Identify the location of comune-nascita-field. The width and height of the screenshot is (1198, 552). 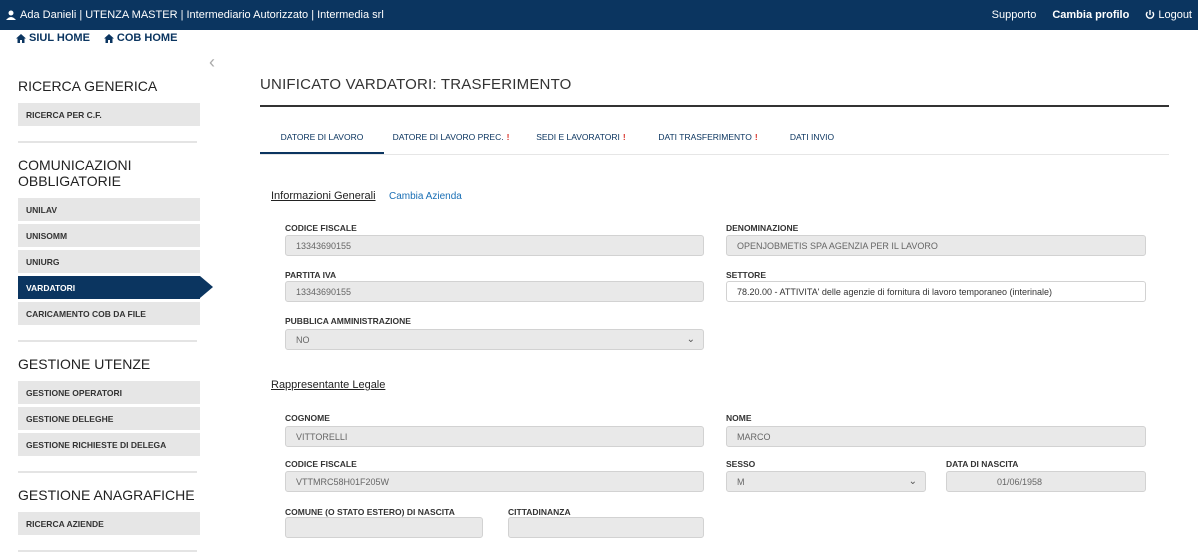
(384, 527).